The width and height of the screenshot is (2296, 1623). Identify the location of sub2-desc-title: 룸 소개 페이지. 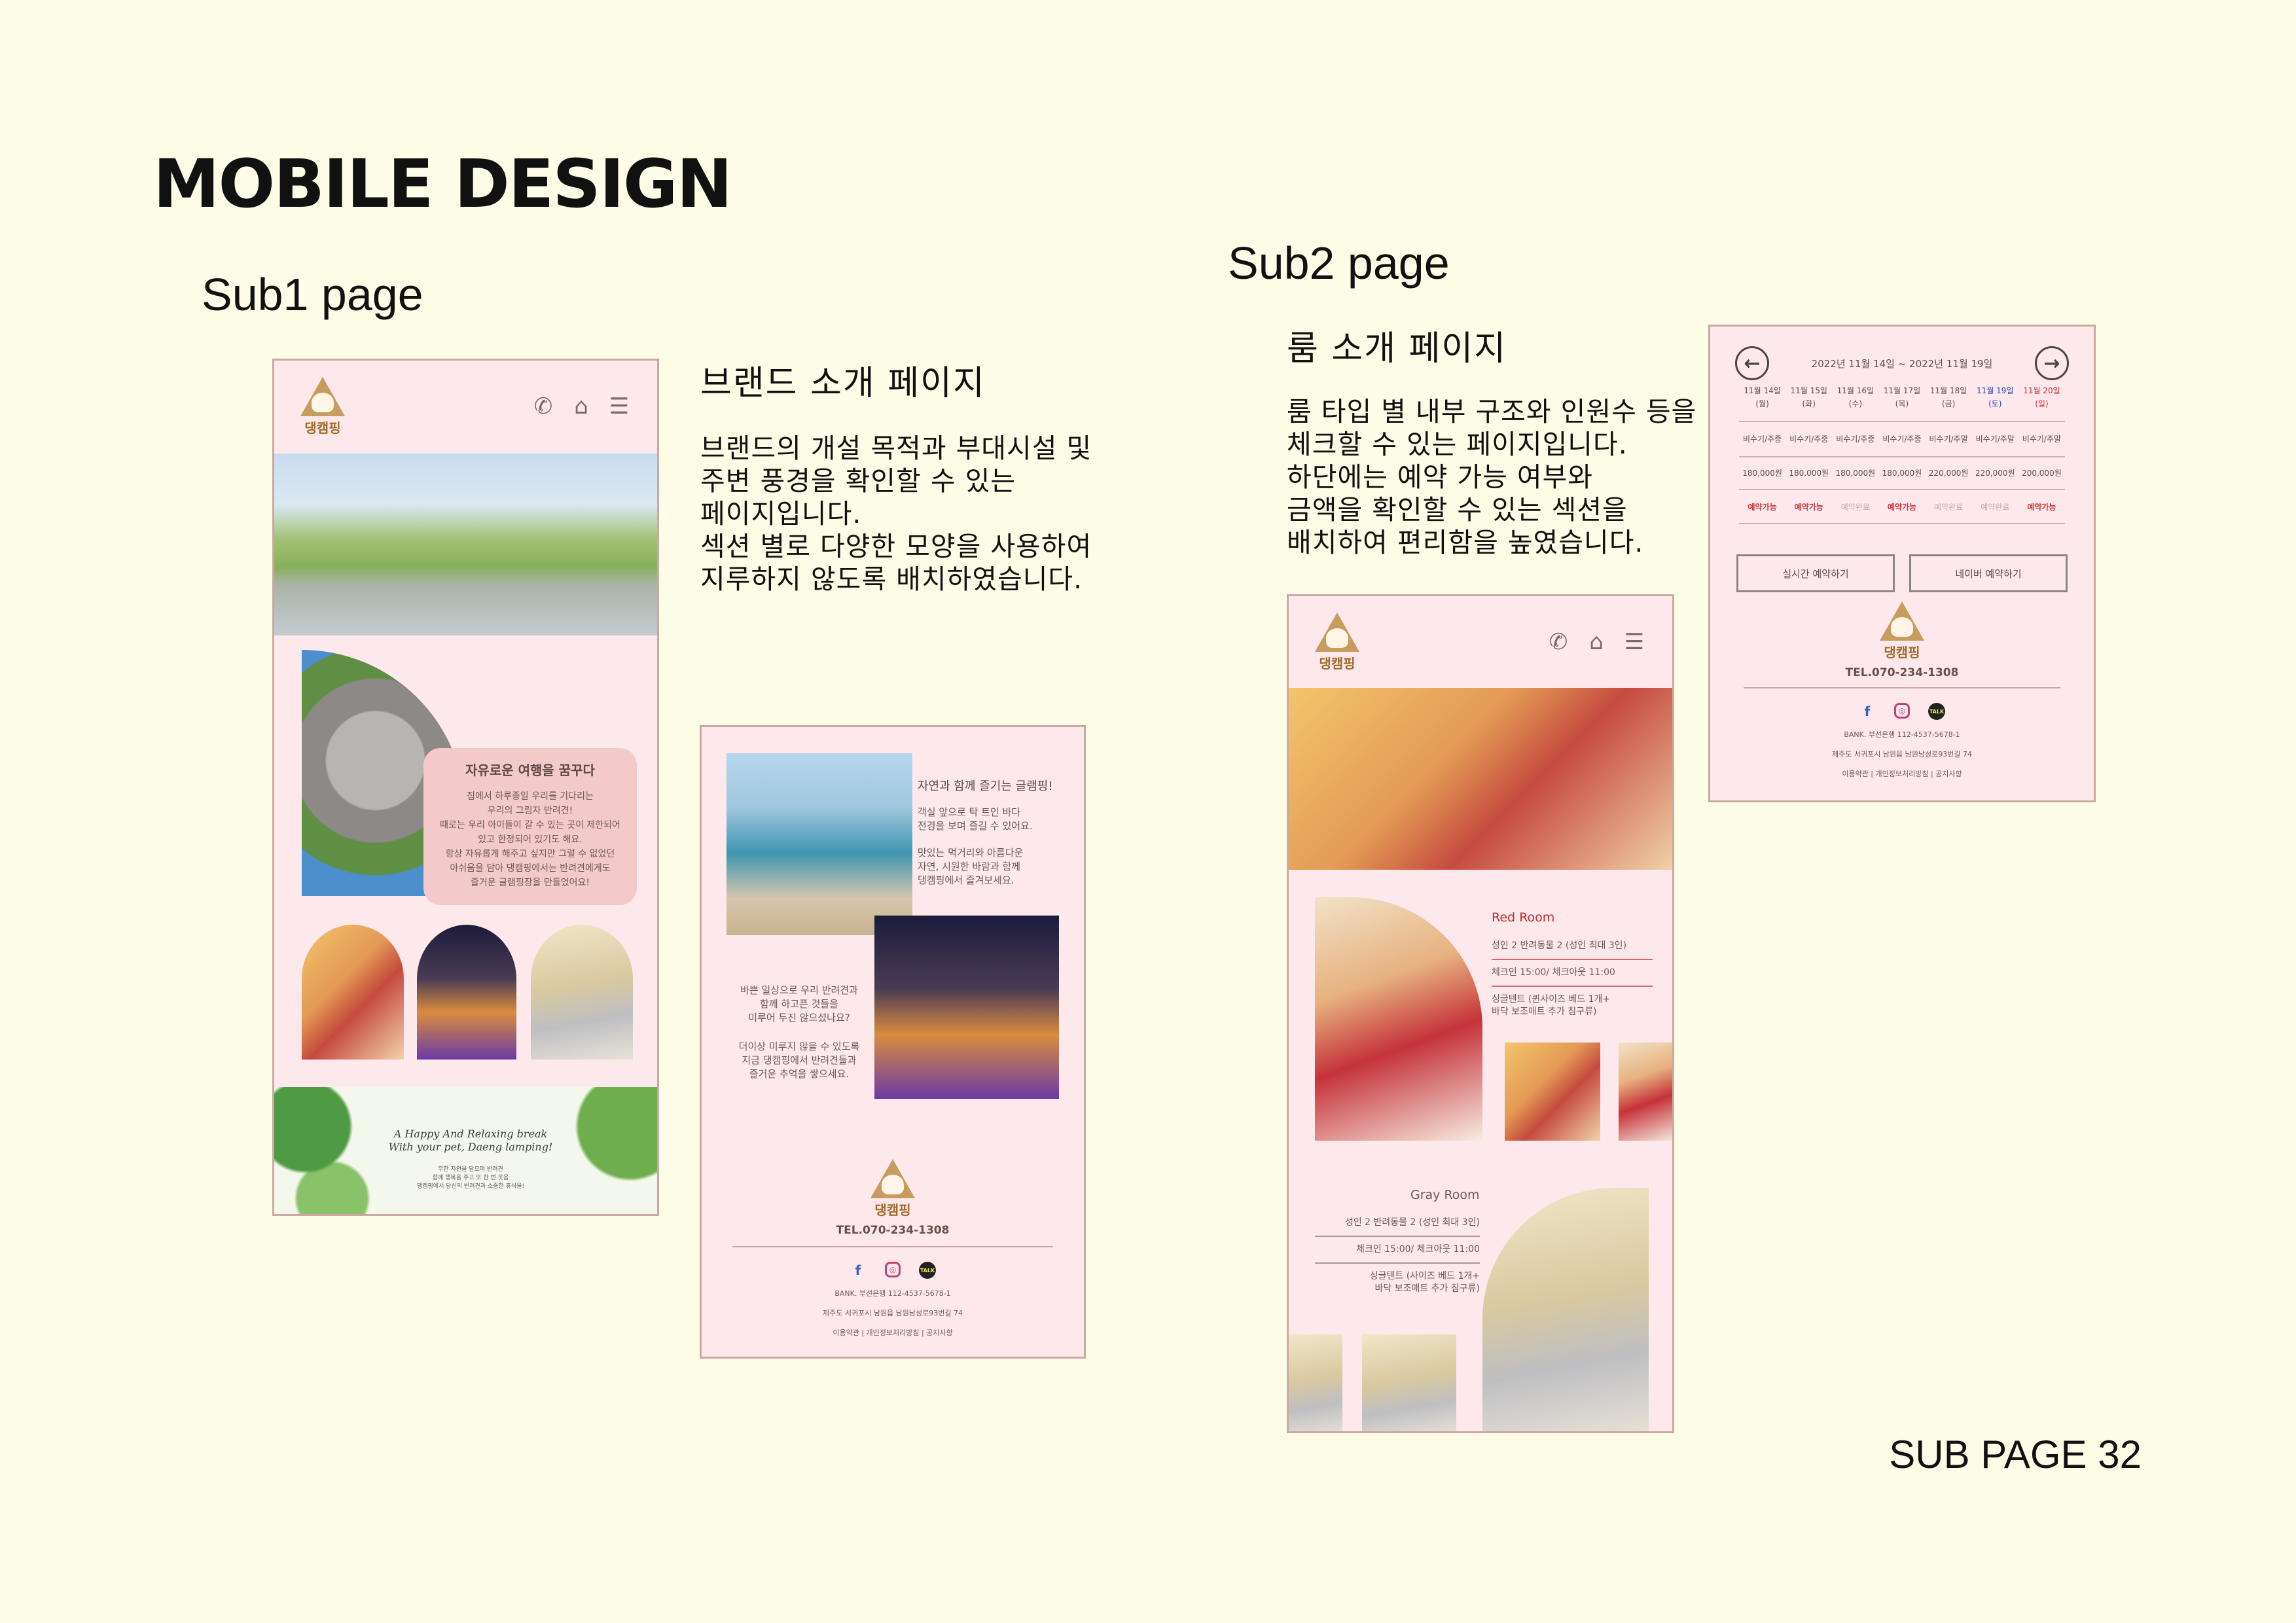
(1397, 348).